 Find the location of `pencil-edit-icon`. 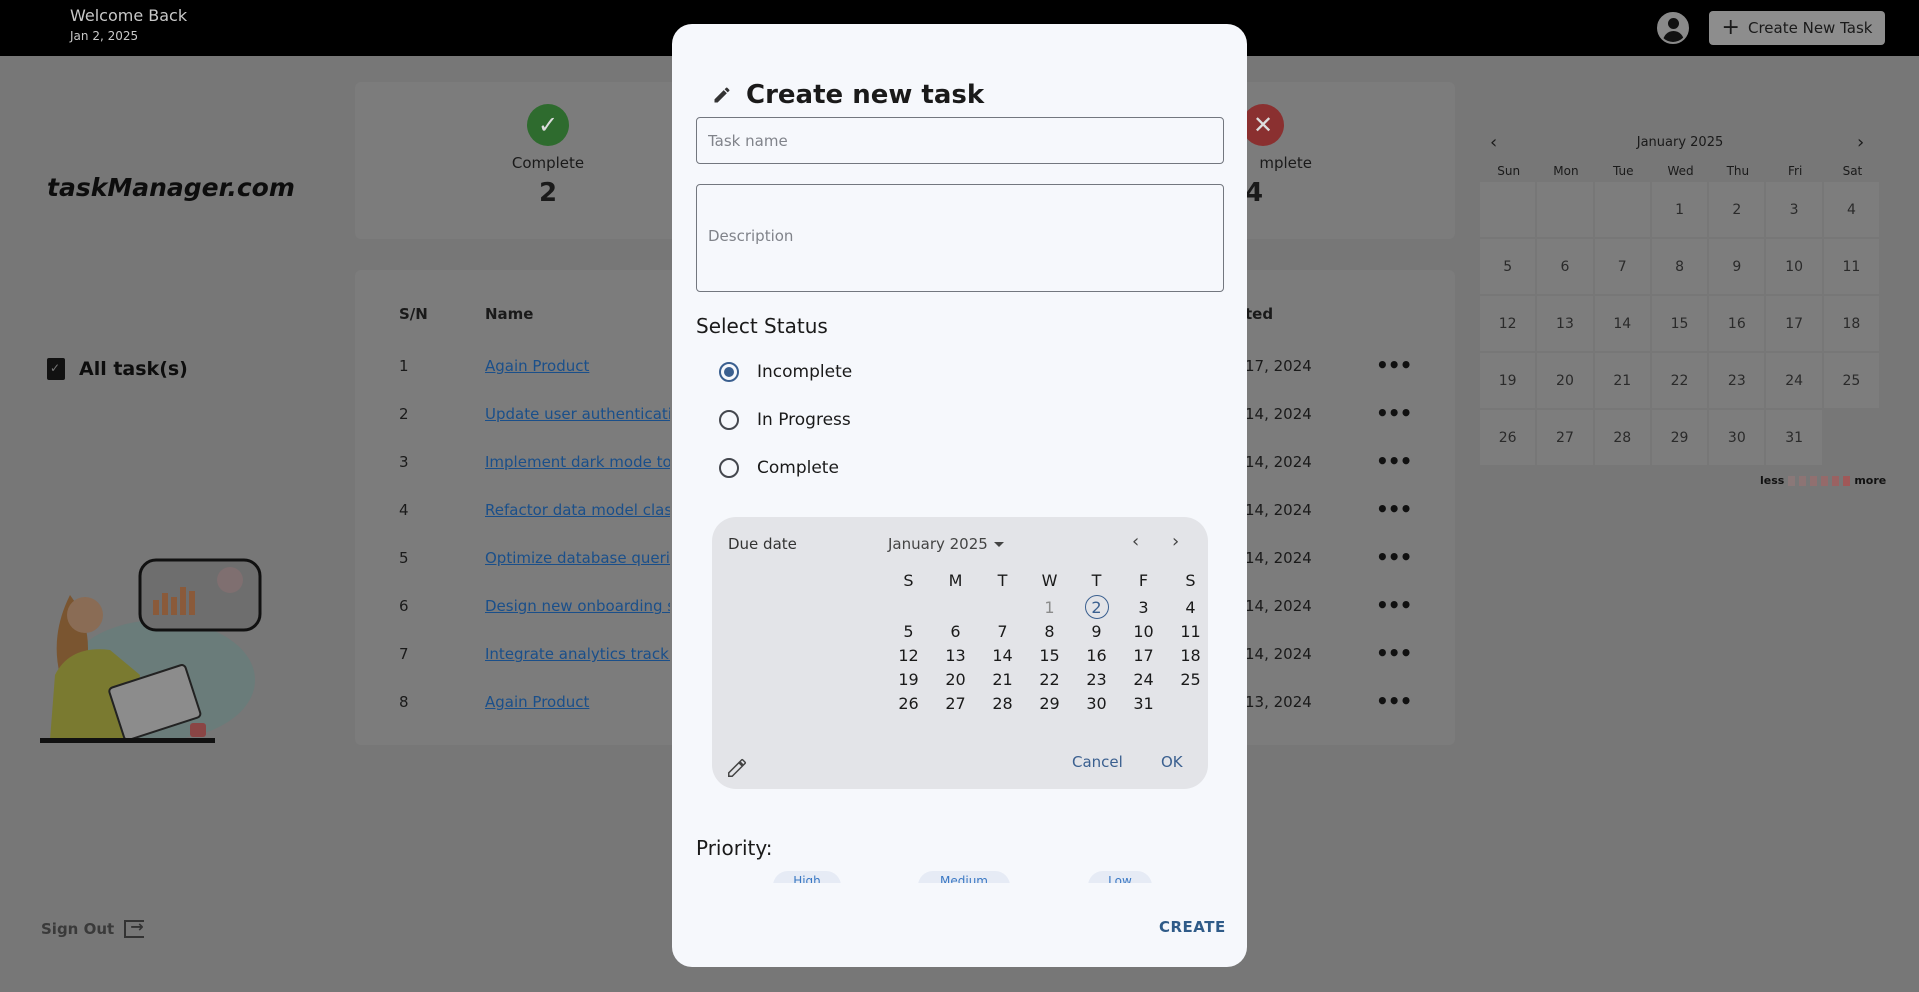

pencil-edit-icon is located at coordinates (737, 768).